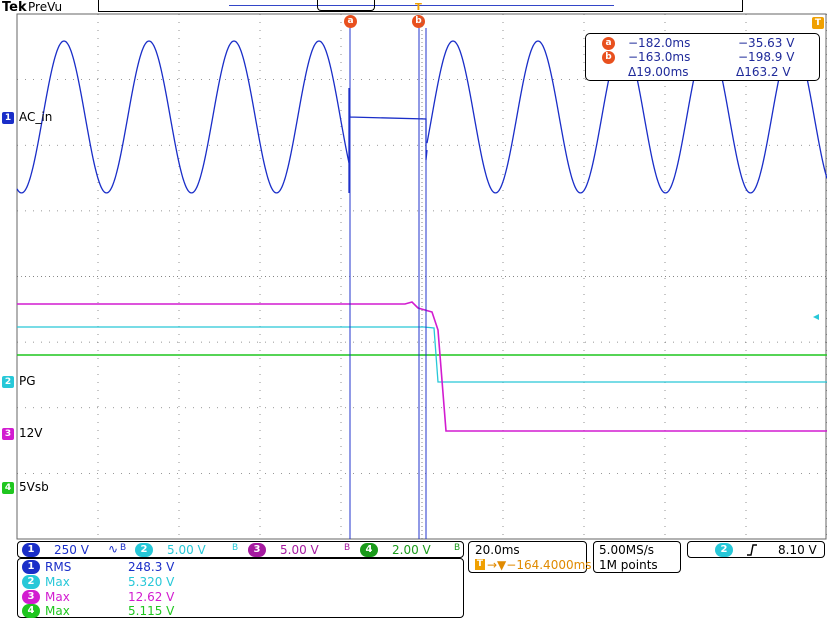 The height and width of the screenshot is (620, 827). What do you see at coordinates (8, 118) in the screenshot?
I see `ch1-ground-marker: 1` at bounding box center [8, 118].